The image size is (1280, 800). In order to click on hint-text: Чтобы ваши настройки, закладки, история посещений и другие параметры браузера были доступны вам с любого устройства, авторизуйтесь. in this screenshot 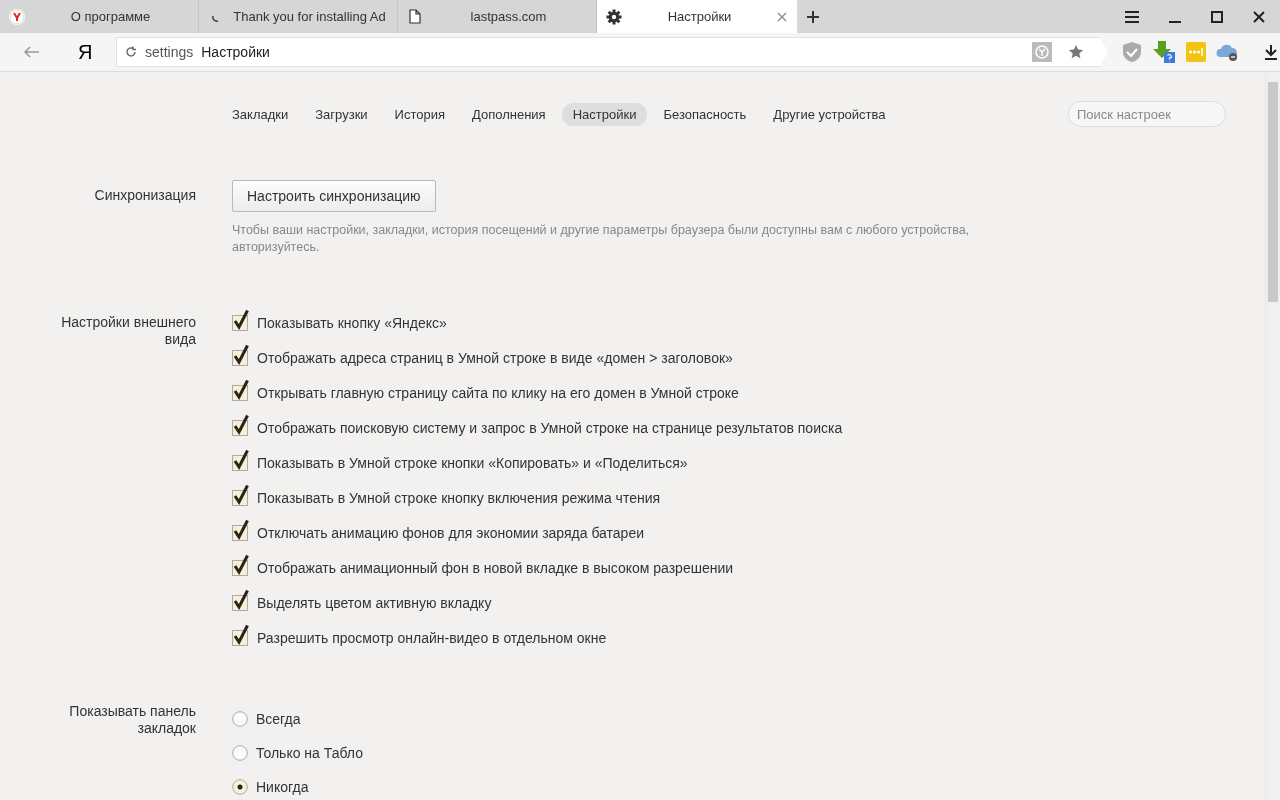, I will do `click(601, 239)`.